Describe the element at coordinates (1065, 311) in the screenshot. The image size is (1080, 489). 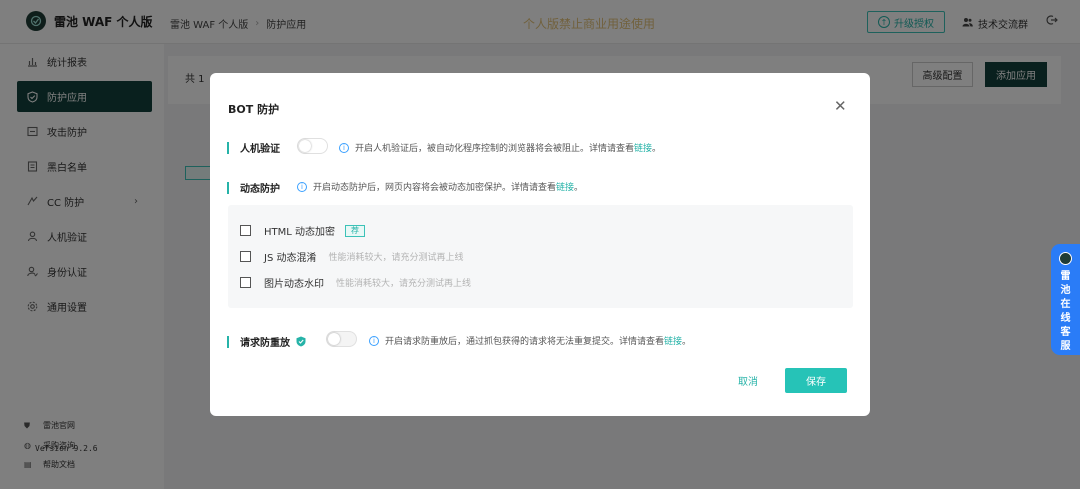
I see `online-service-label: 雷池在线客服` at that location.